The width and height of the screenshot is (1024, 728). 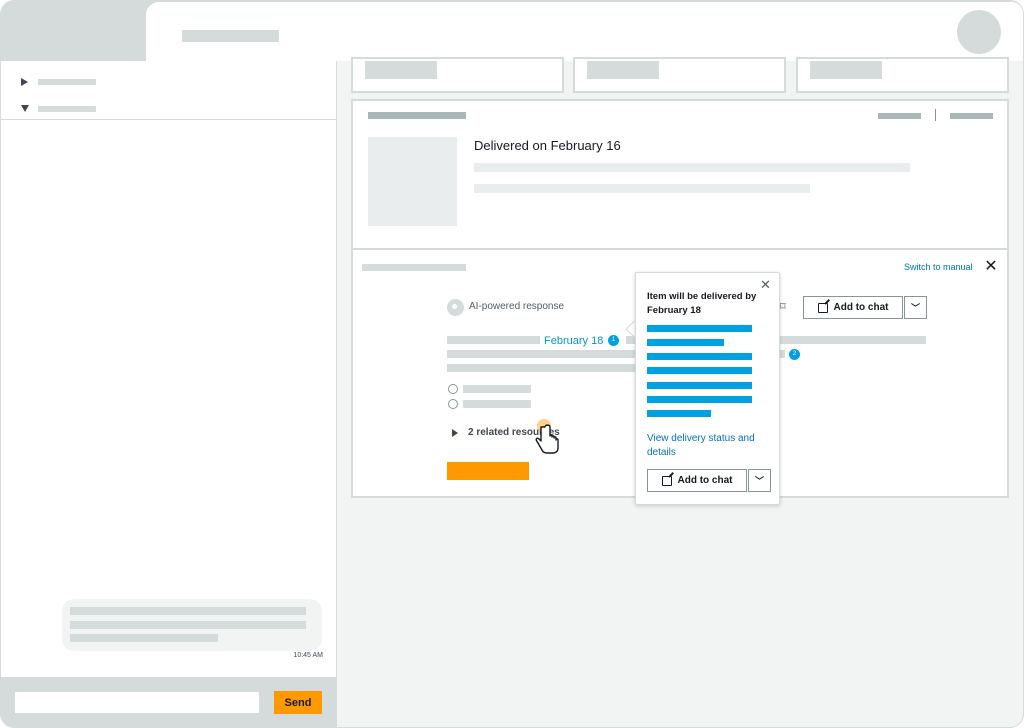 I want to click on chat-input, so click(x=137, y=702).